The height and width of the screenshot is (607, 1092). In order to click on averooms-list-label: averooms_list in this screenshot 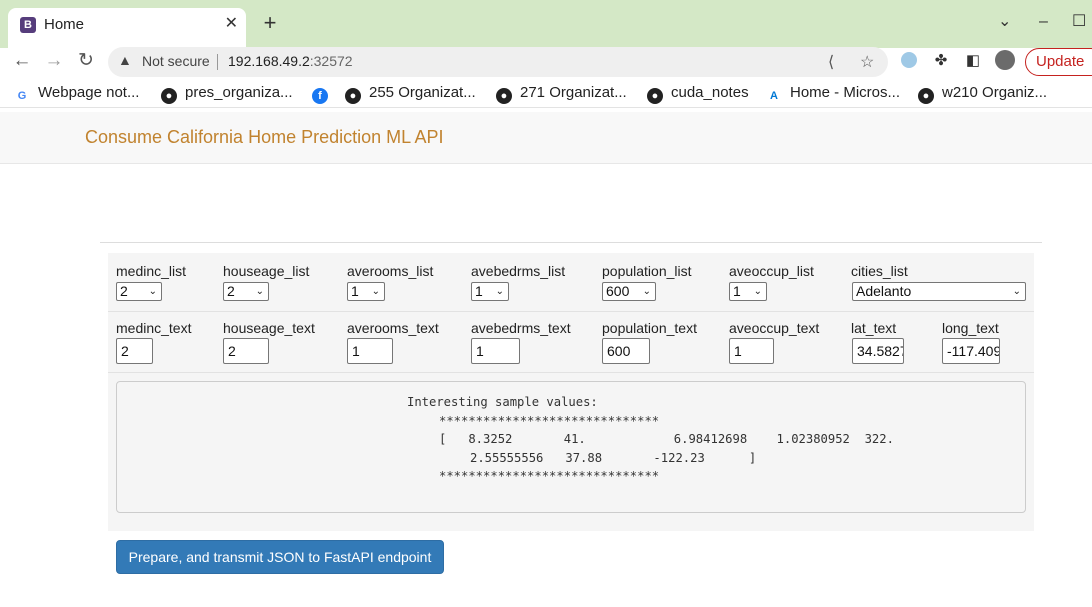, I will do `click(390, 271)`.